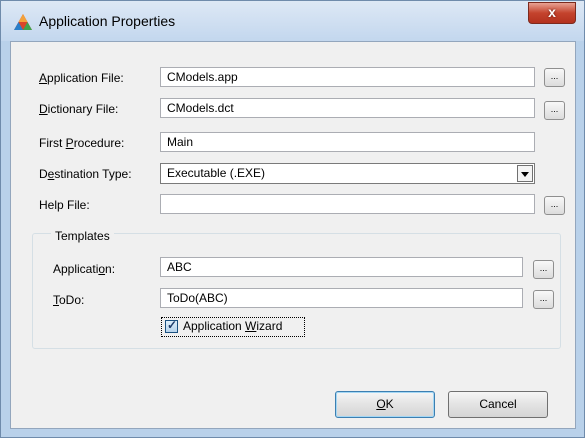 The image size is (585, 438). What do you see at coordinates (82, 143) in the screenshot?
I see `first-procedure-label: First Procedure:` at bounding box center [82, 143].